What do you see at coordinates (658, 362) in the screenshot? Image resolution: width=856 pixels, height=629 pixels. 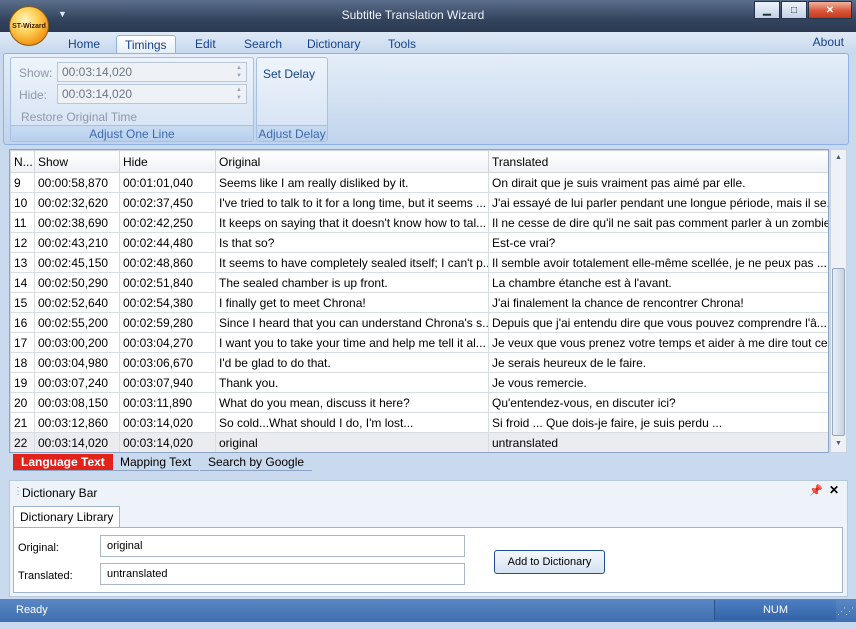 I see `cell-translated: Je serais heureux de le faire.` at bounding box center [658, 362].